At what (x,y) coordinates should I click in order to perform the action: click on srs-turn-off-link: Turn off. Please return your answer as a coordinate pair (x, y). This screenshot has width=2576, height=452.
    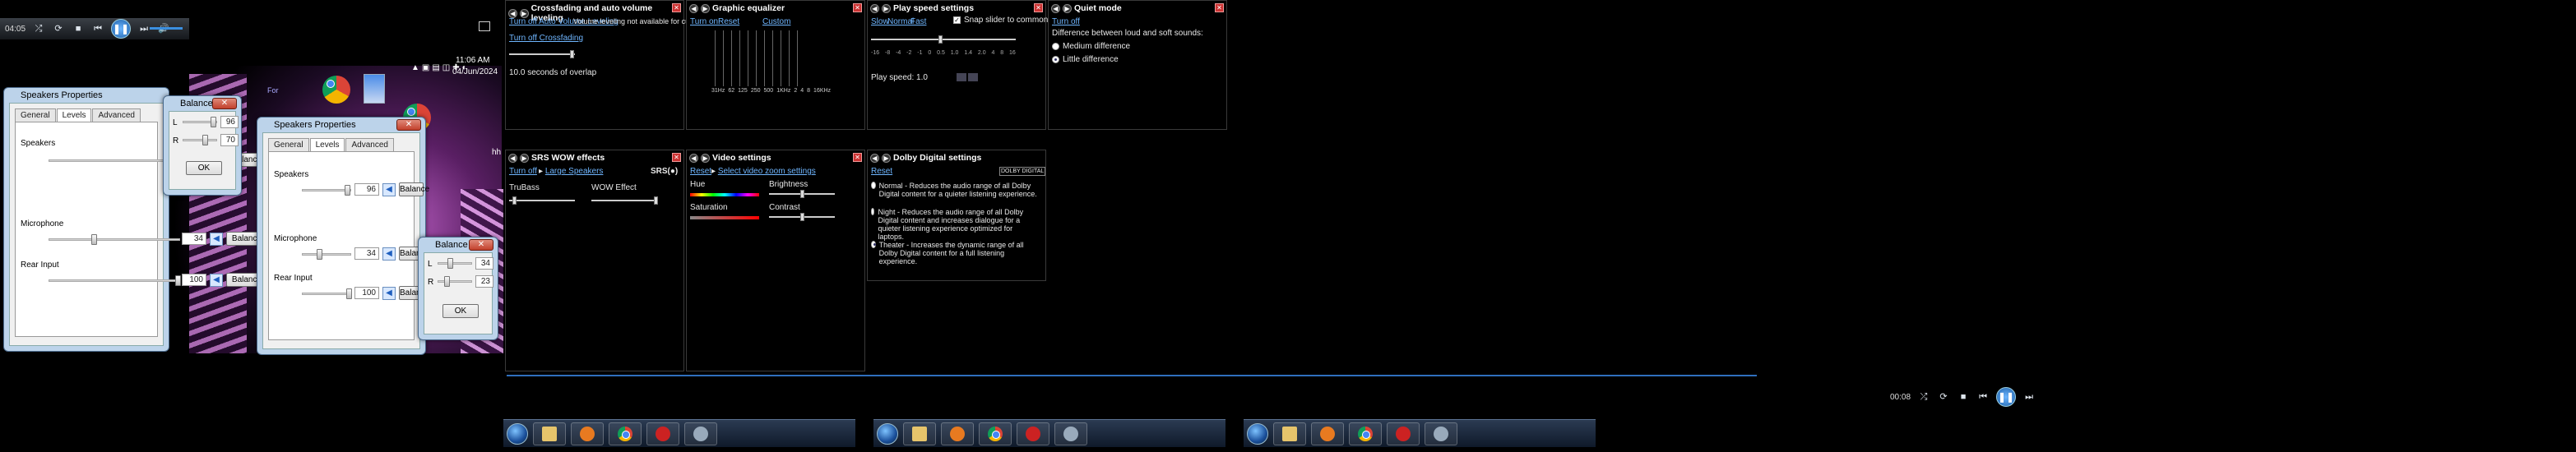
    Looking at the image, I should click on (523, 171).